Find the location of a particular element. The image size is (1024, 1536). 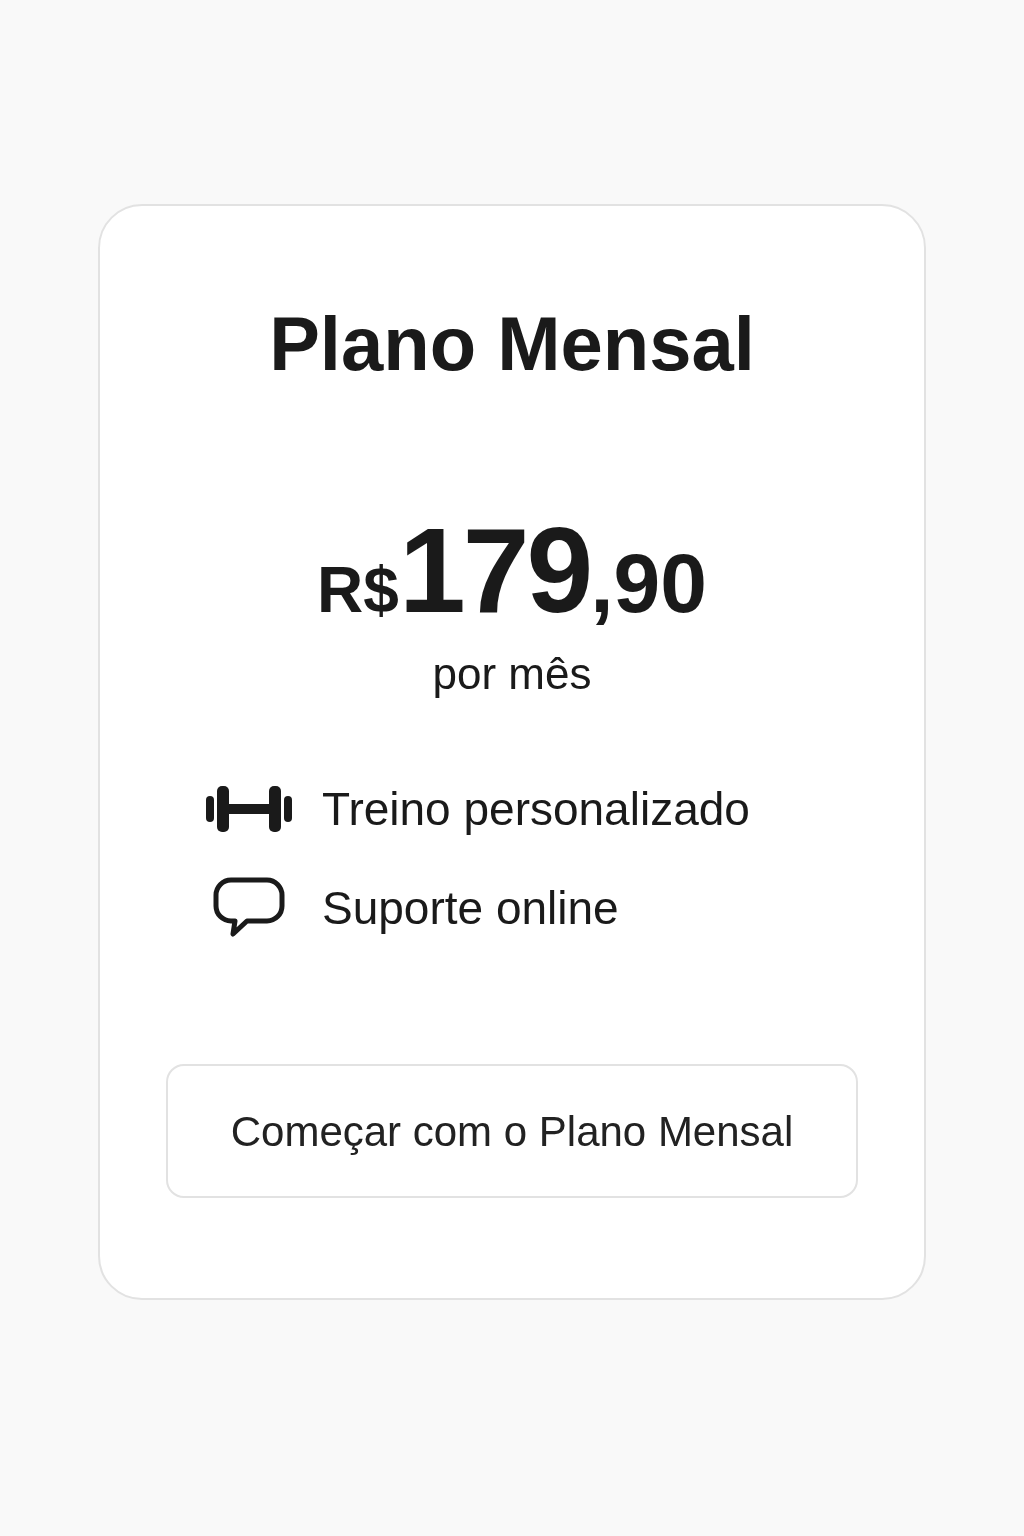

currency-symbol: R$ is located at coordinates (358, 590).